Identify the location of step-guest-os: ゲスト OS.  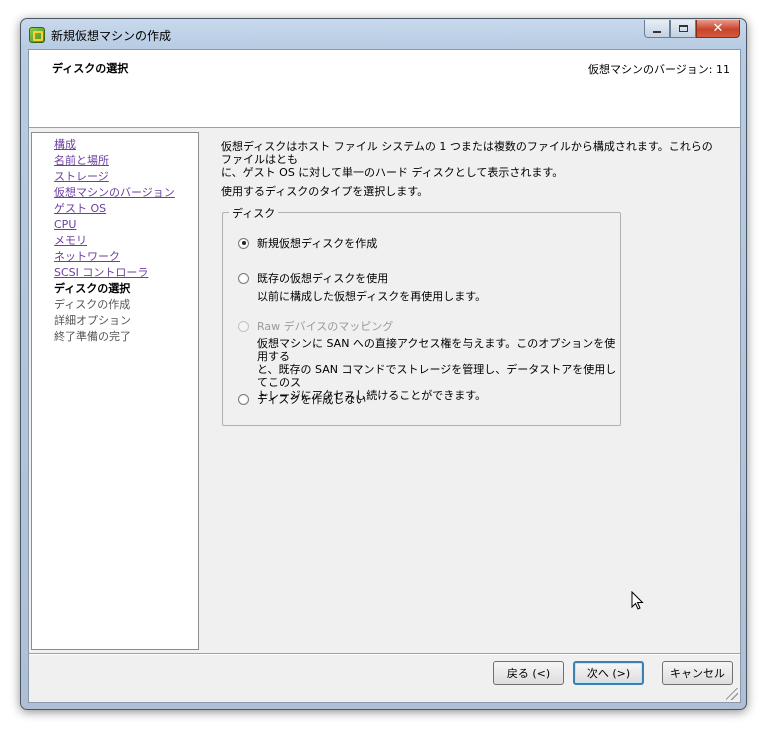
(80, 208).